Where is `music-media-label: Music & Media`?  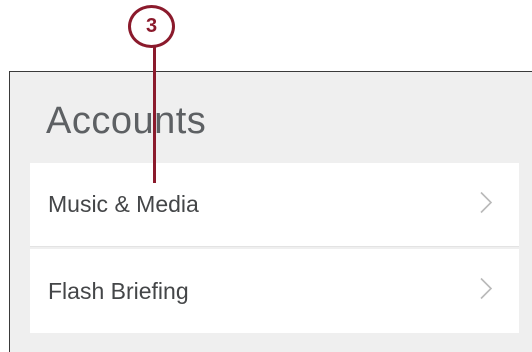 music-media-label: Music & Media is located at coordinates (123, 204).